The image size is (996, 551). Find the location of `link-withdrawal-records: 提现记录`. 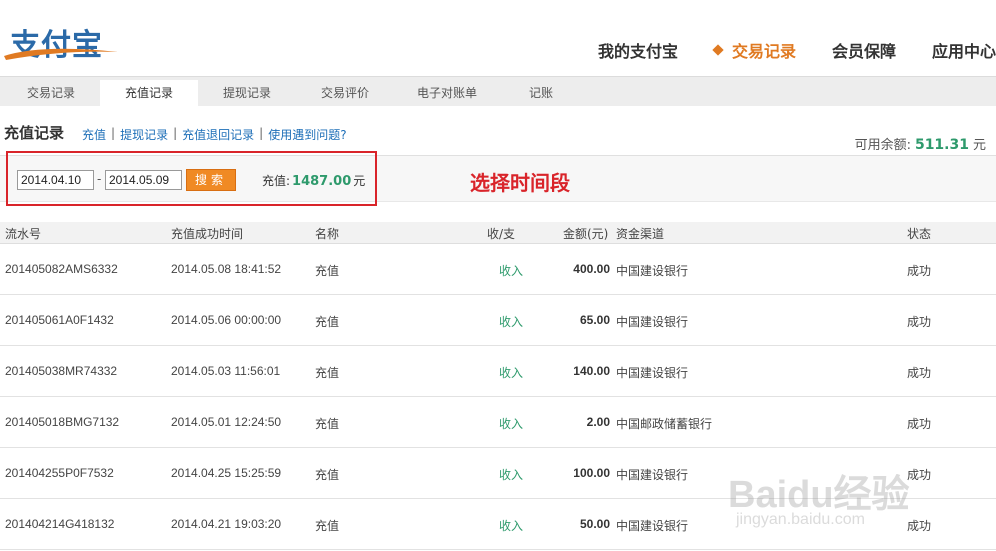

link-withdrawal-records: 提现记录 is located at coordinates (144, 134).